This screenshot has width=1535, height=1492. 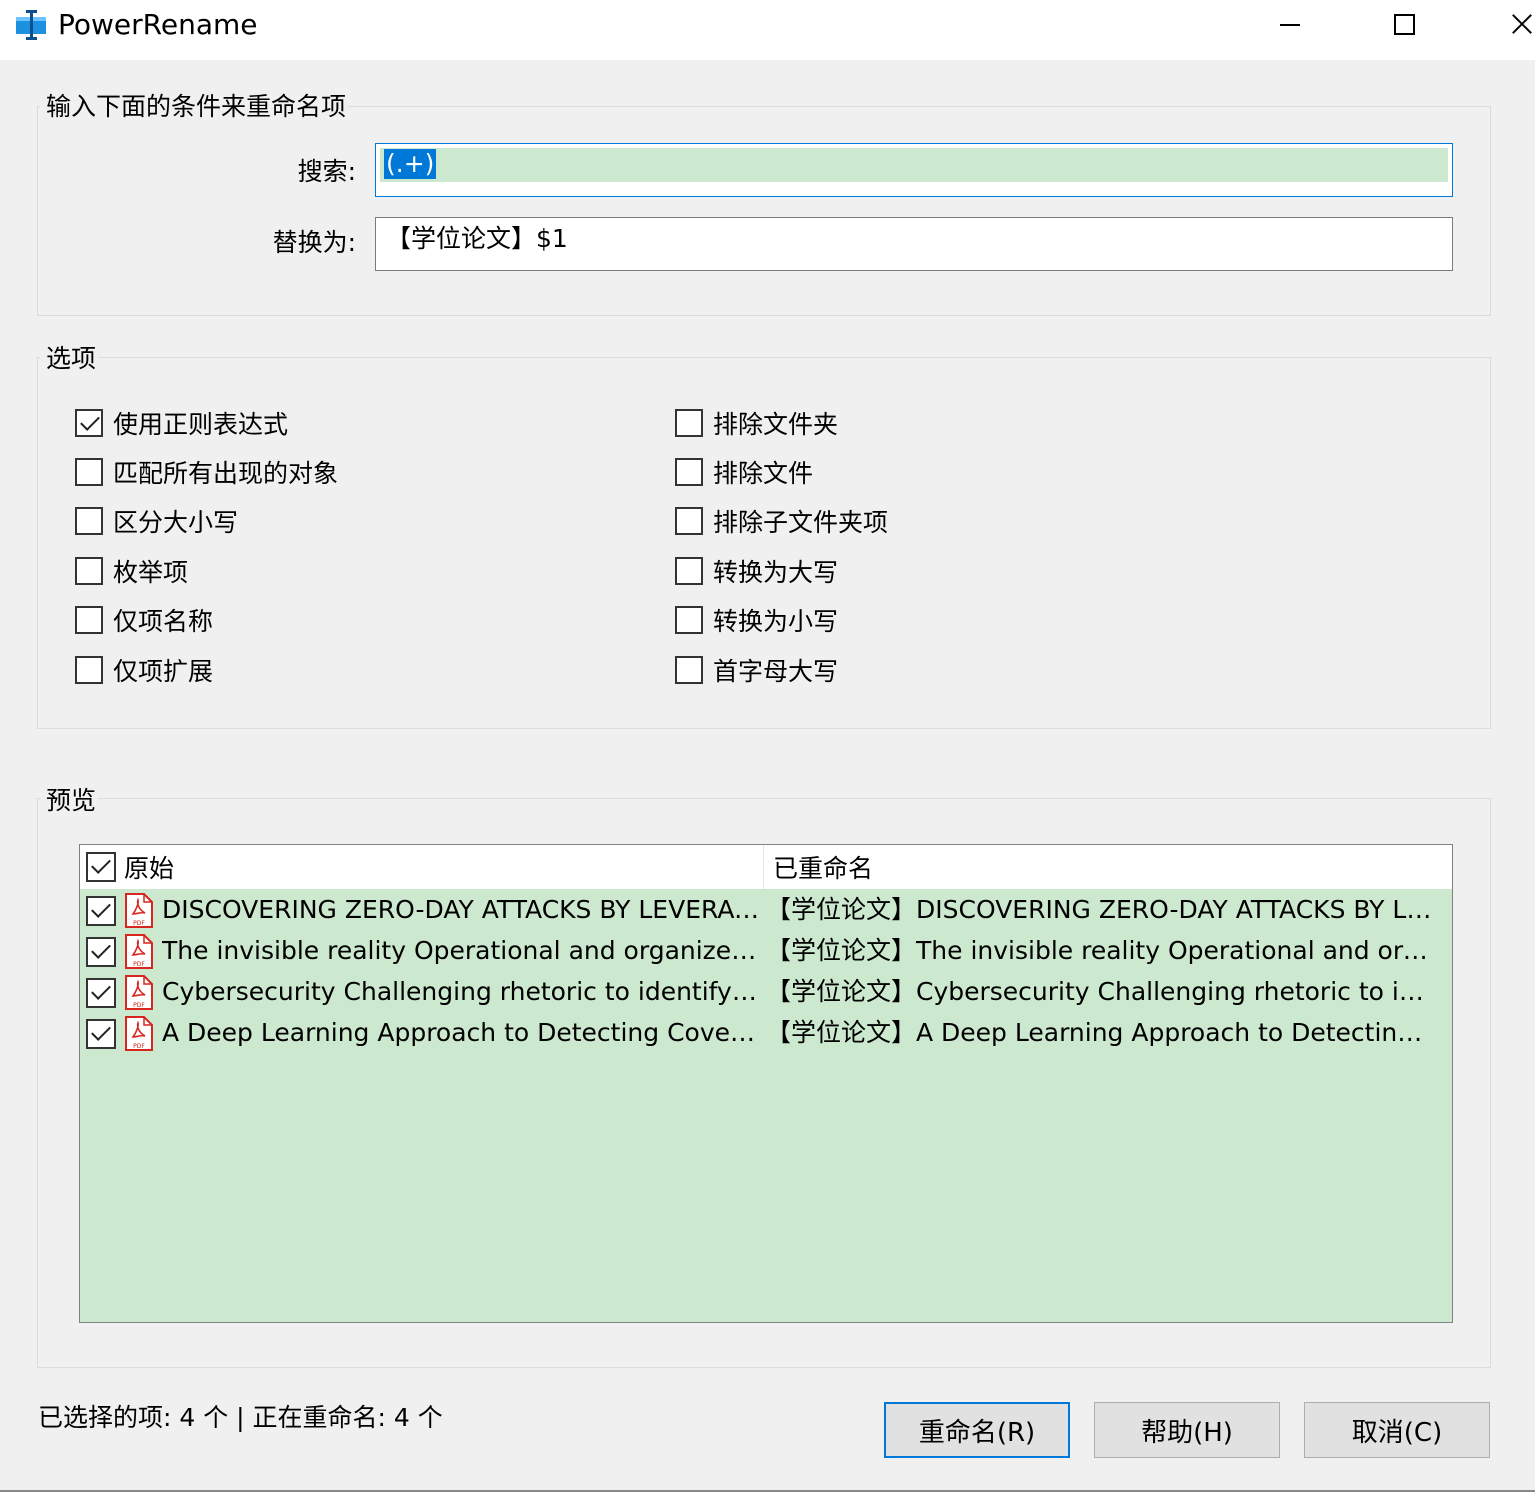 What do you see at coordinates (1404, 25) in the screenshot?
I see `maximize-button` at bounding box center [1404, 25].